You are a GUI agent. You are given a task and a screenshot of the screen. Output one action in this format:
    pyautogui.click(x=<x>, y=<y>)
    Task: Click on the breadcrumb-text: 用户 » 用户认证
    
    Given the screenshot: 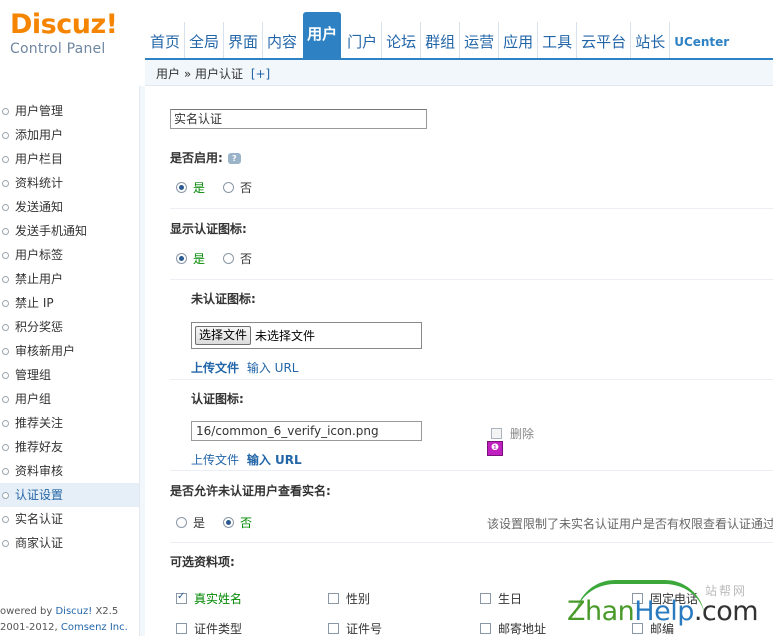 What is the action you would take?
    pyautogui.click(x=199, y=74)
    